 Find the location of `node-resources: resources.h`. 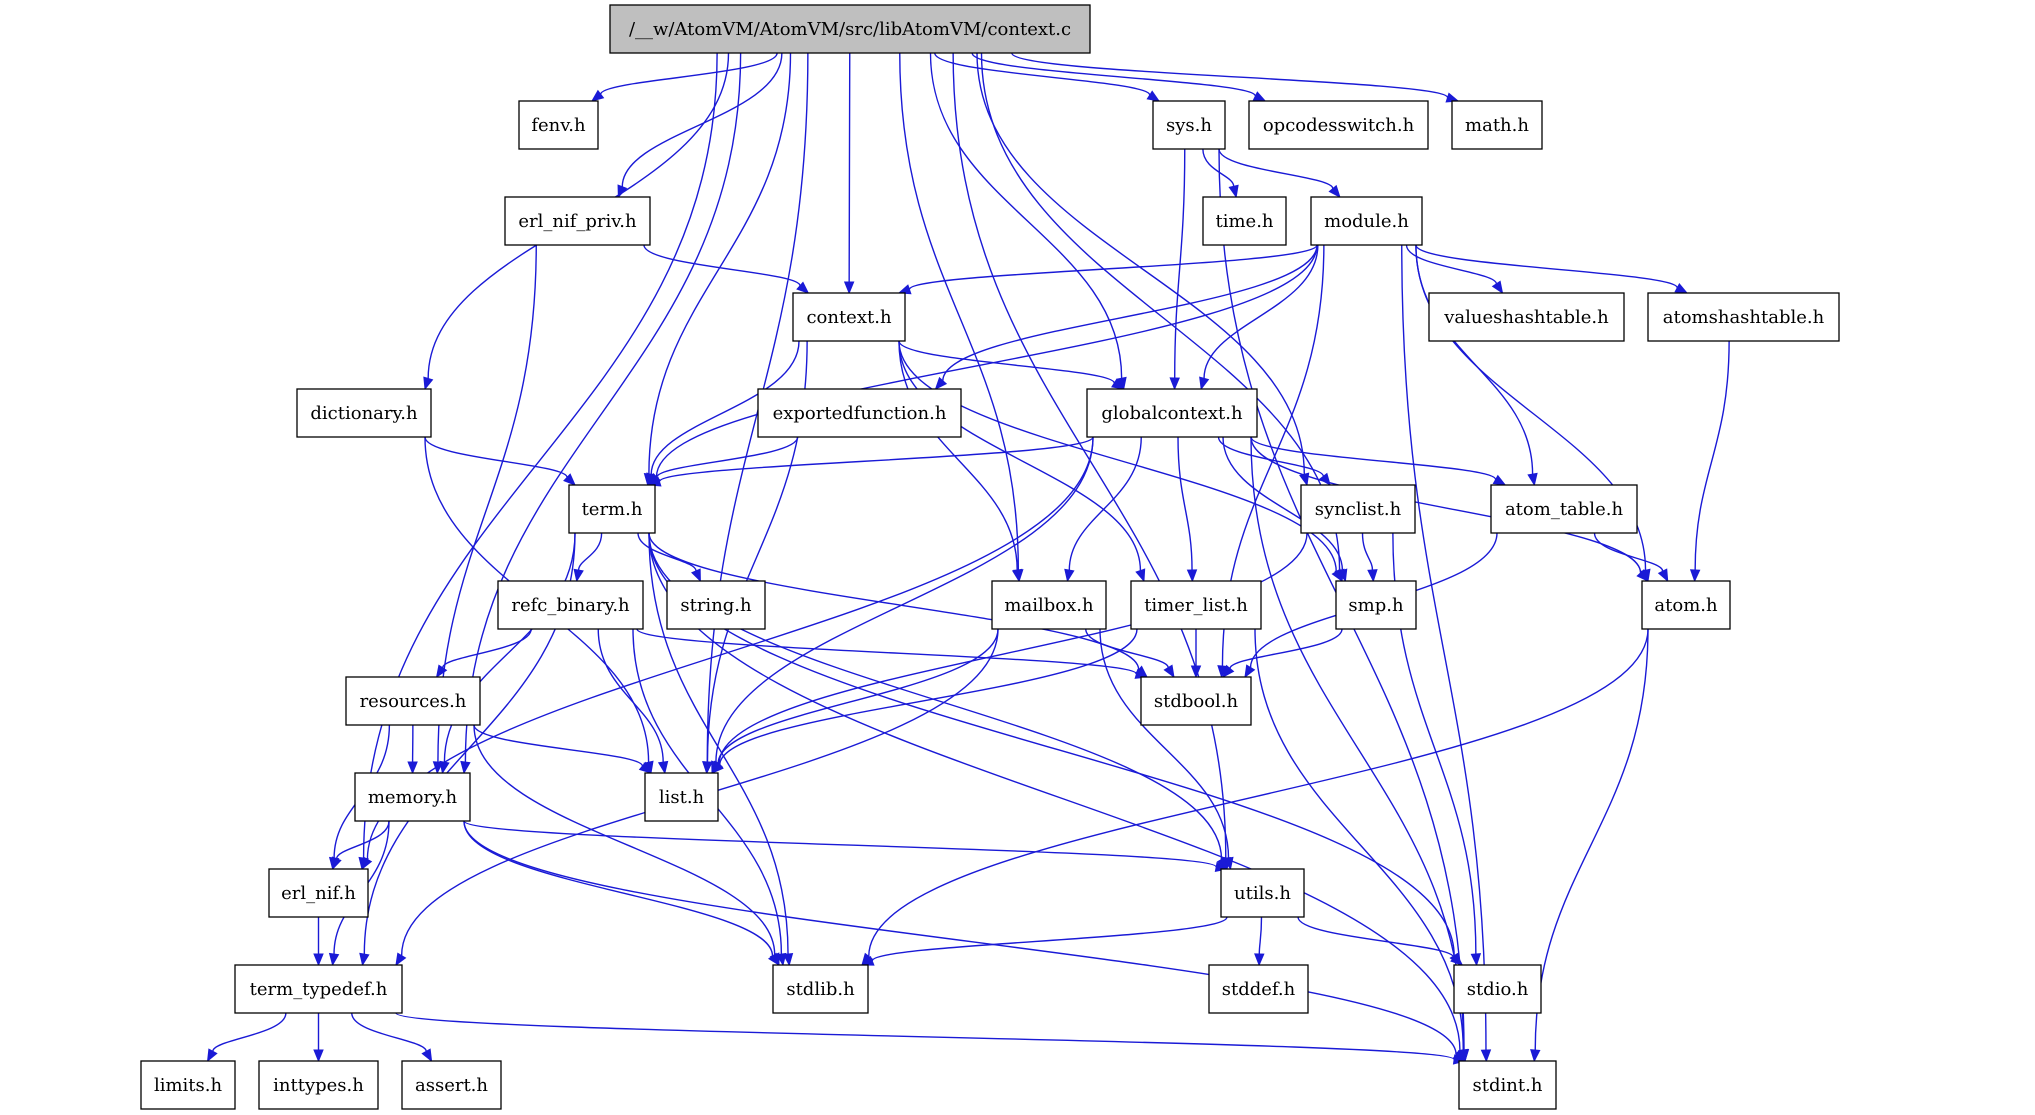

node-resources: resources.h is located at coordinates (413, 701).